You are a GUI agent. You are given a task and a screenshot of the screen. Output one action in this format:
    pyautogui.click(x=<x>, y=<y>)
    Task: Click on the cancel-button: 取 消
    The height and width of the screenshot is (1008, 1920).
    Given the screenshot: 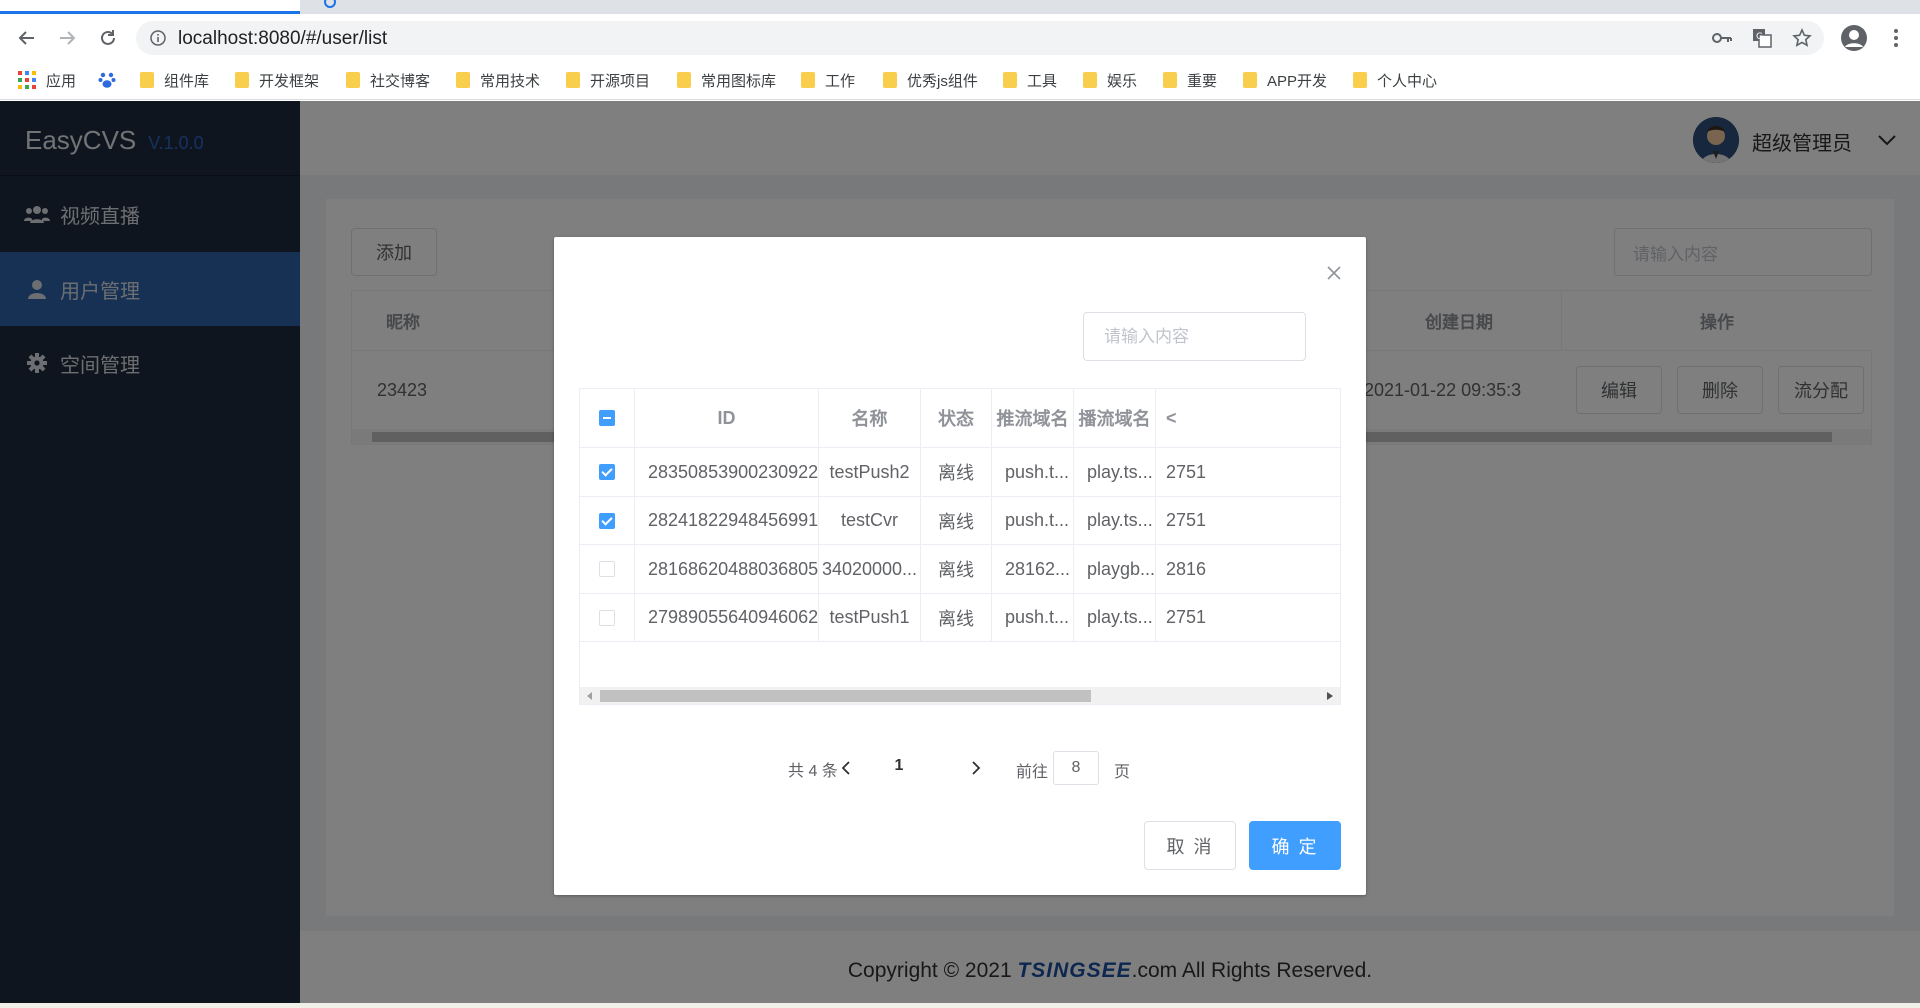 What is the action you would take?
    pyautogui.click(x=1190, y=845)
    